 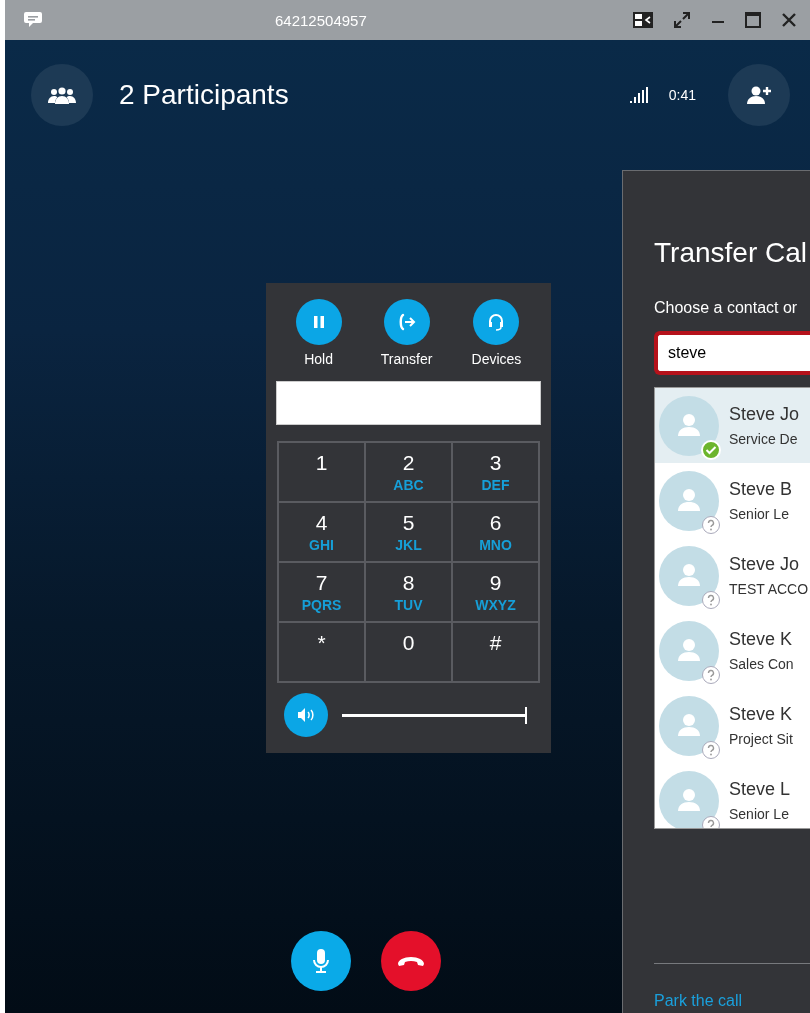 I want to click on dialpad-key: *, so click(x=321, y=652).